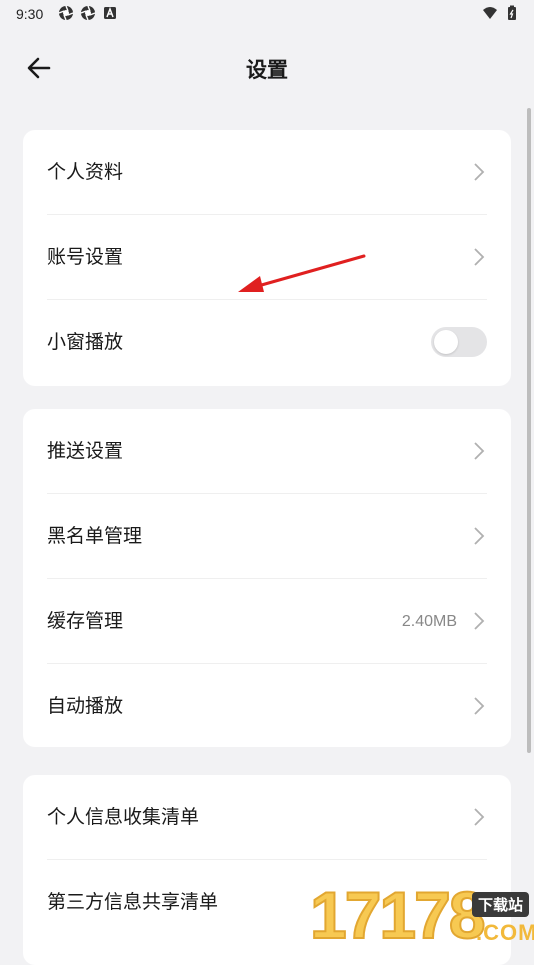 Image resolution: width=534 pixels, height=965 pixels. What do you see at coordinates (30, 14) in the screenshot?
I see `status-time: 9:30` at bounding box center [30, 14].